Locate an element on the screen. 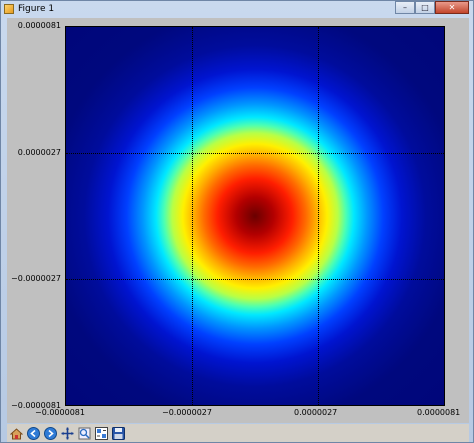  pan-button is located at coordinates (67, 433).